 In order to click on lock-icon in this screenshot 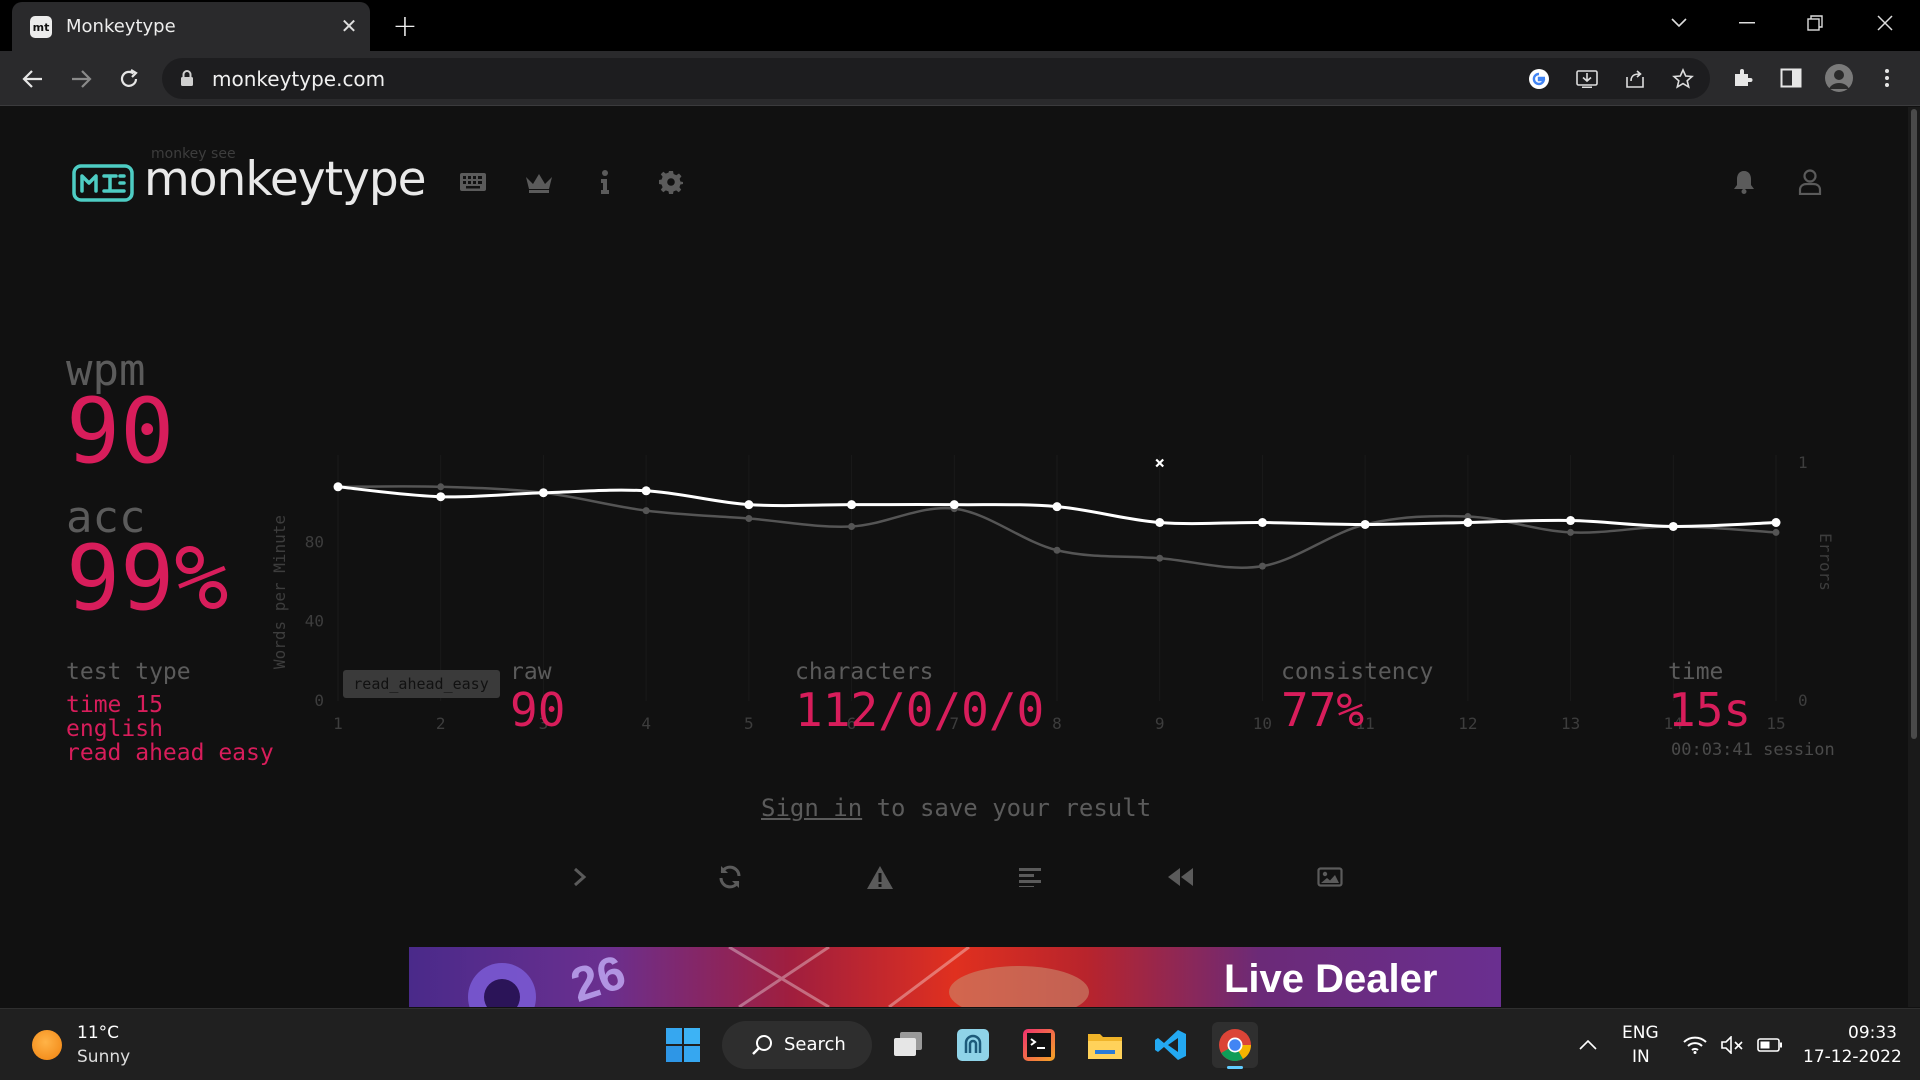, I will do `click(187, 80)`.